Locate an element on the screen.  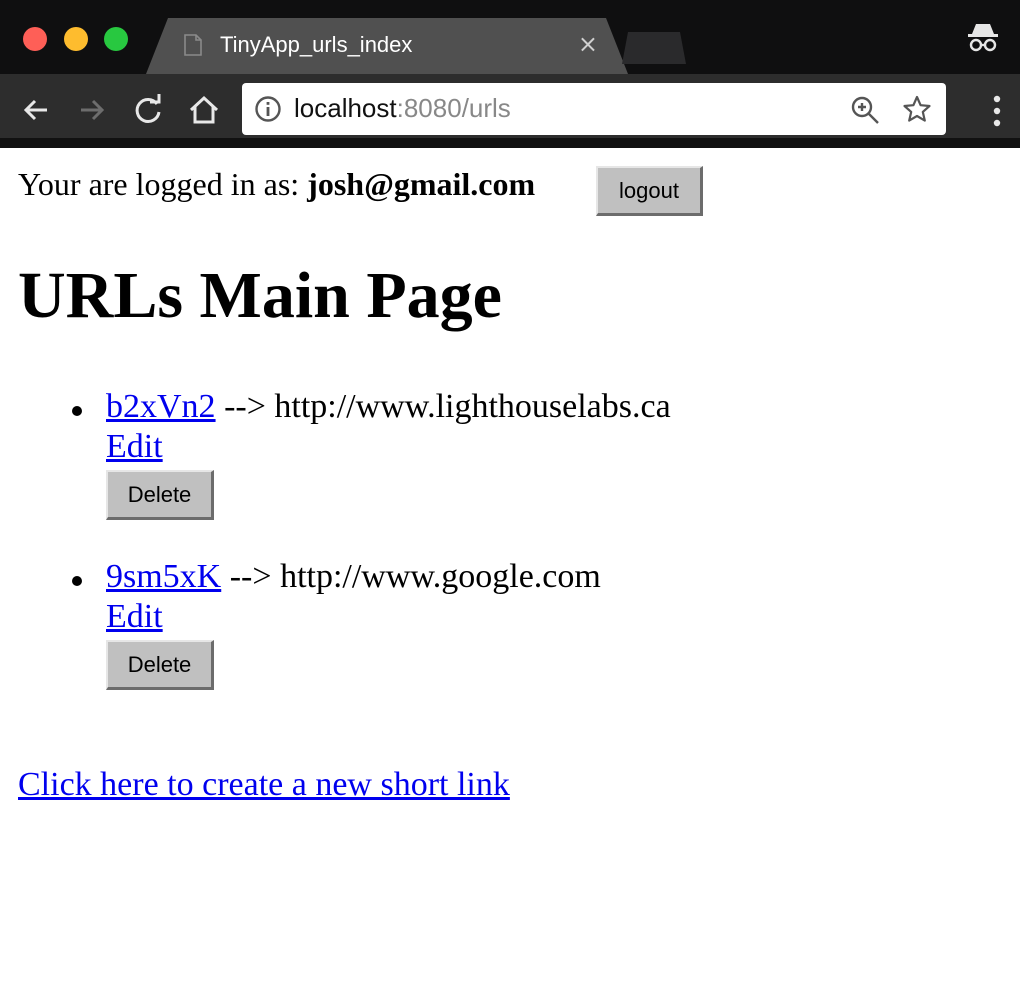
login-prefix: Your are logged in as: is located at coordinates (163, 184).